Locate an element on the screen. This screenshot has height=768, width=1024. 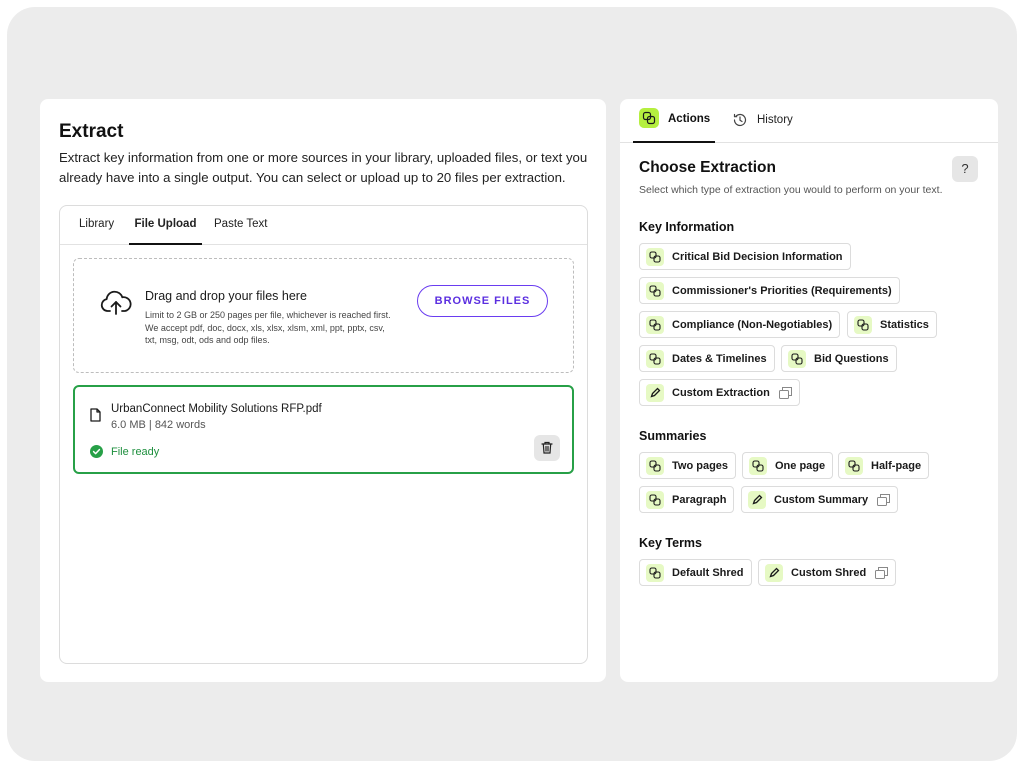
chip-default-shred: Default Shred is located at coordinates (695, 572).